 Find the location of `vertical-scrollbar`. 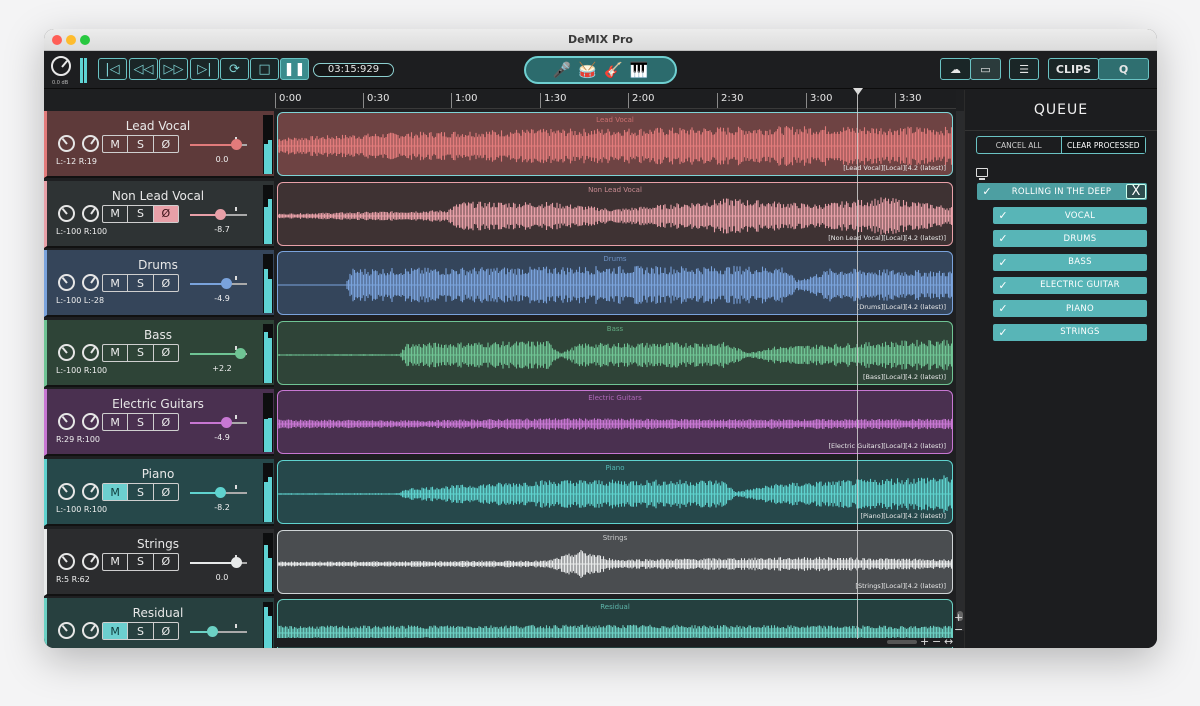

vertical-scrollbar is located at coordinates (960, 371).